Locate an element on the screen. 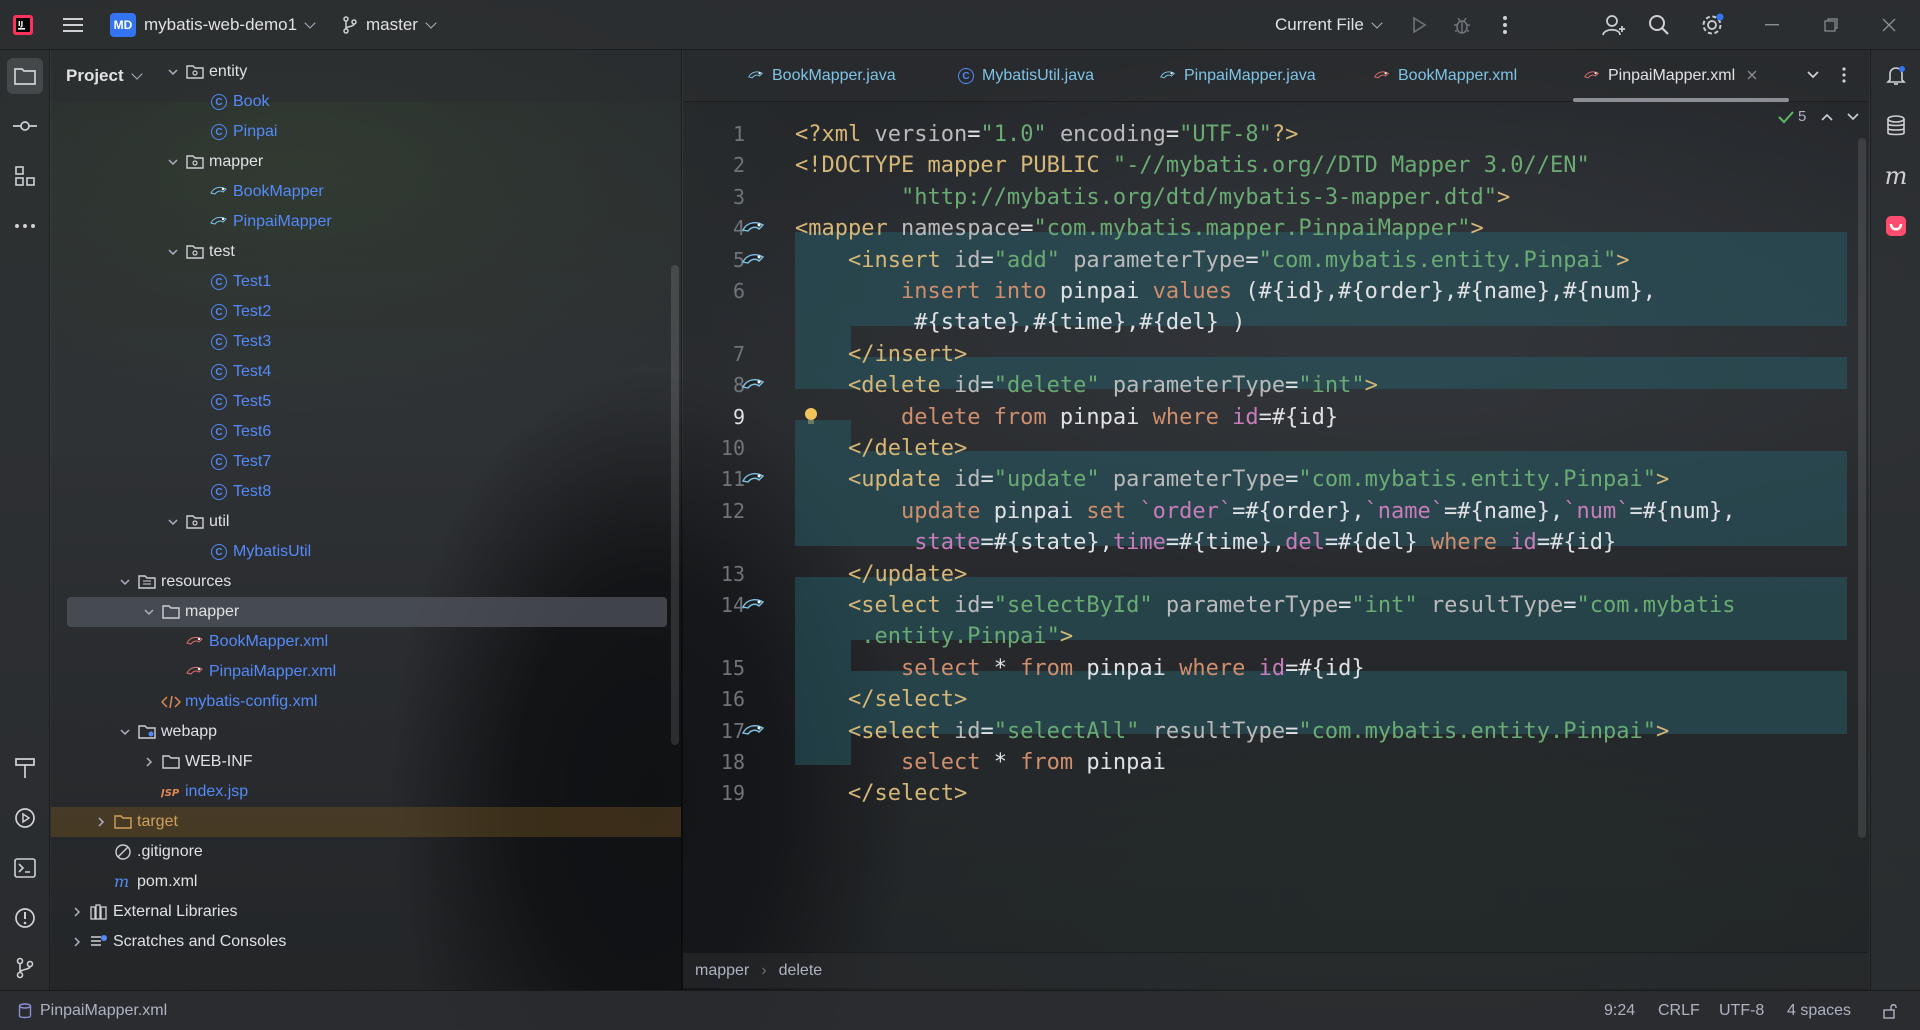  intellij-logo-icon: IJ is located at coordinates (23, 25).